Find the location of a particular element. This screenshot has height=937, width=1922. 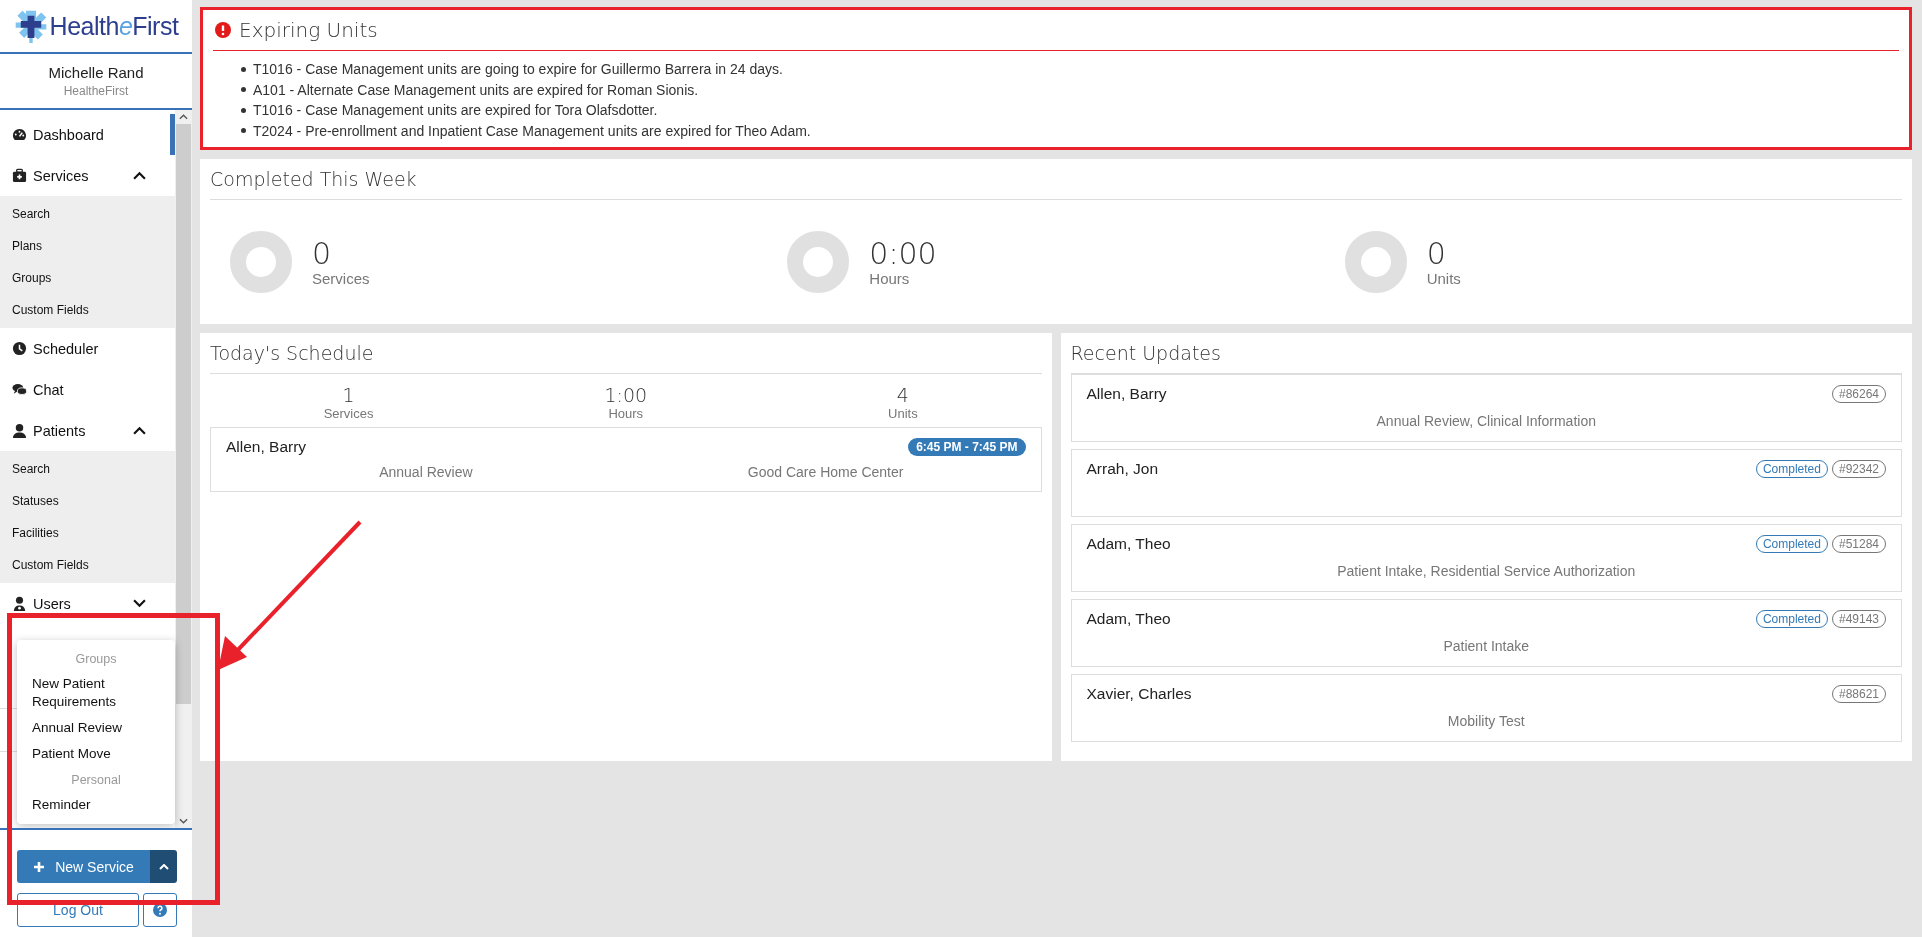

scroll-up-icon is located at coordinates (183, 117).